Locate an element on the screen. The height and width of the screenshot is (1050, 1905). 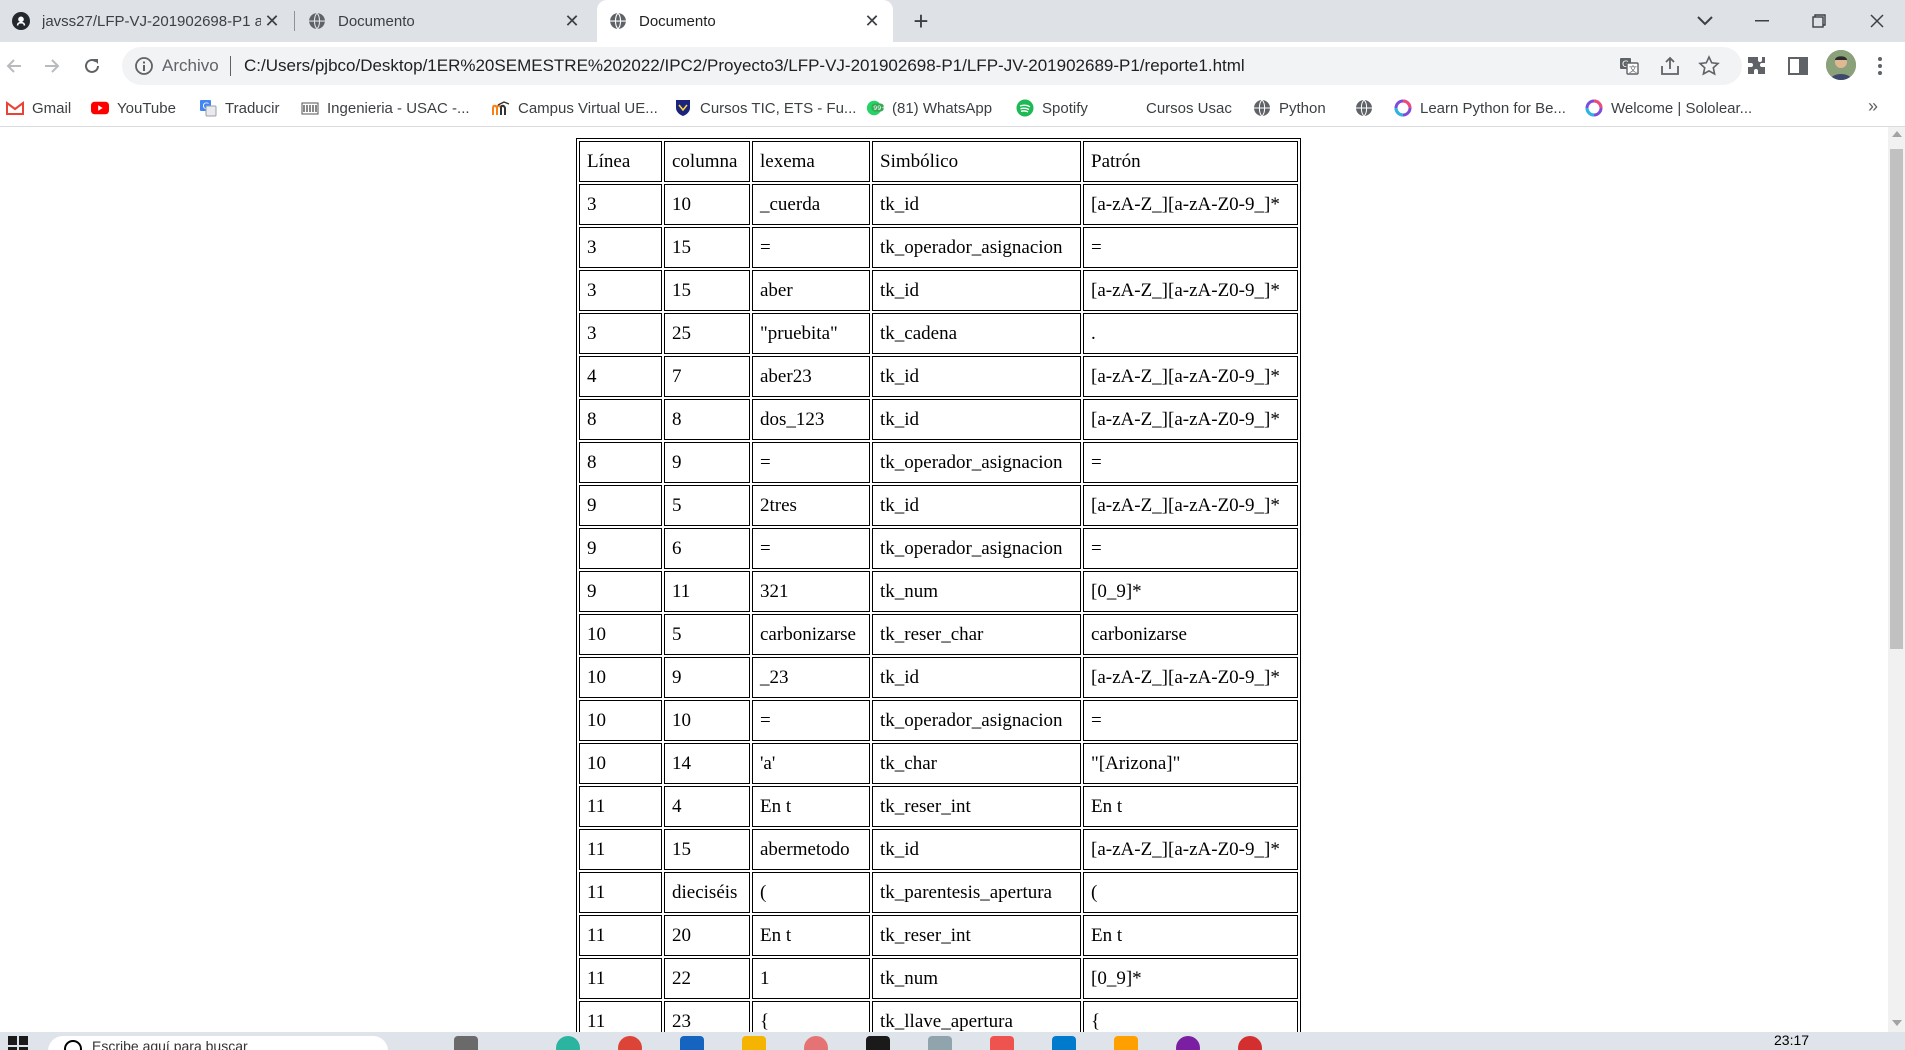
bookmark-traducir: G Traducir is located at coordinates (239, 108).